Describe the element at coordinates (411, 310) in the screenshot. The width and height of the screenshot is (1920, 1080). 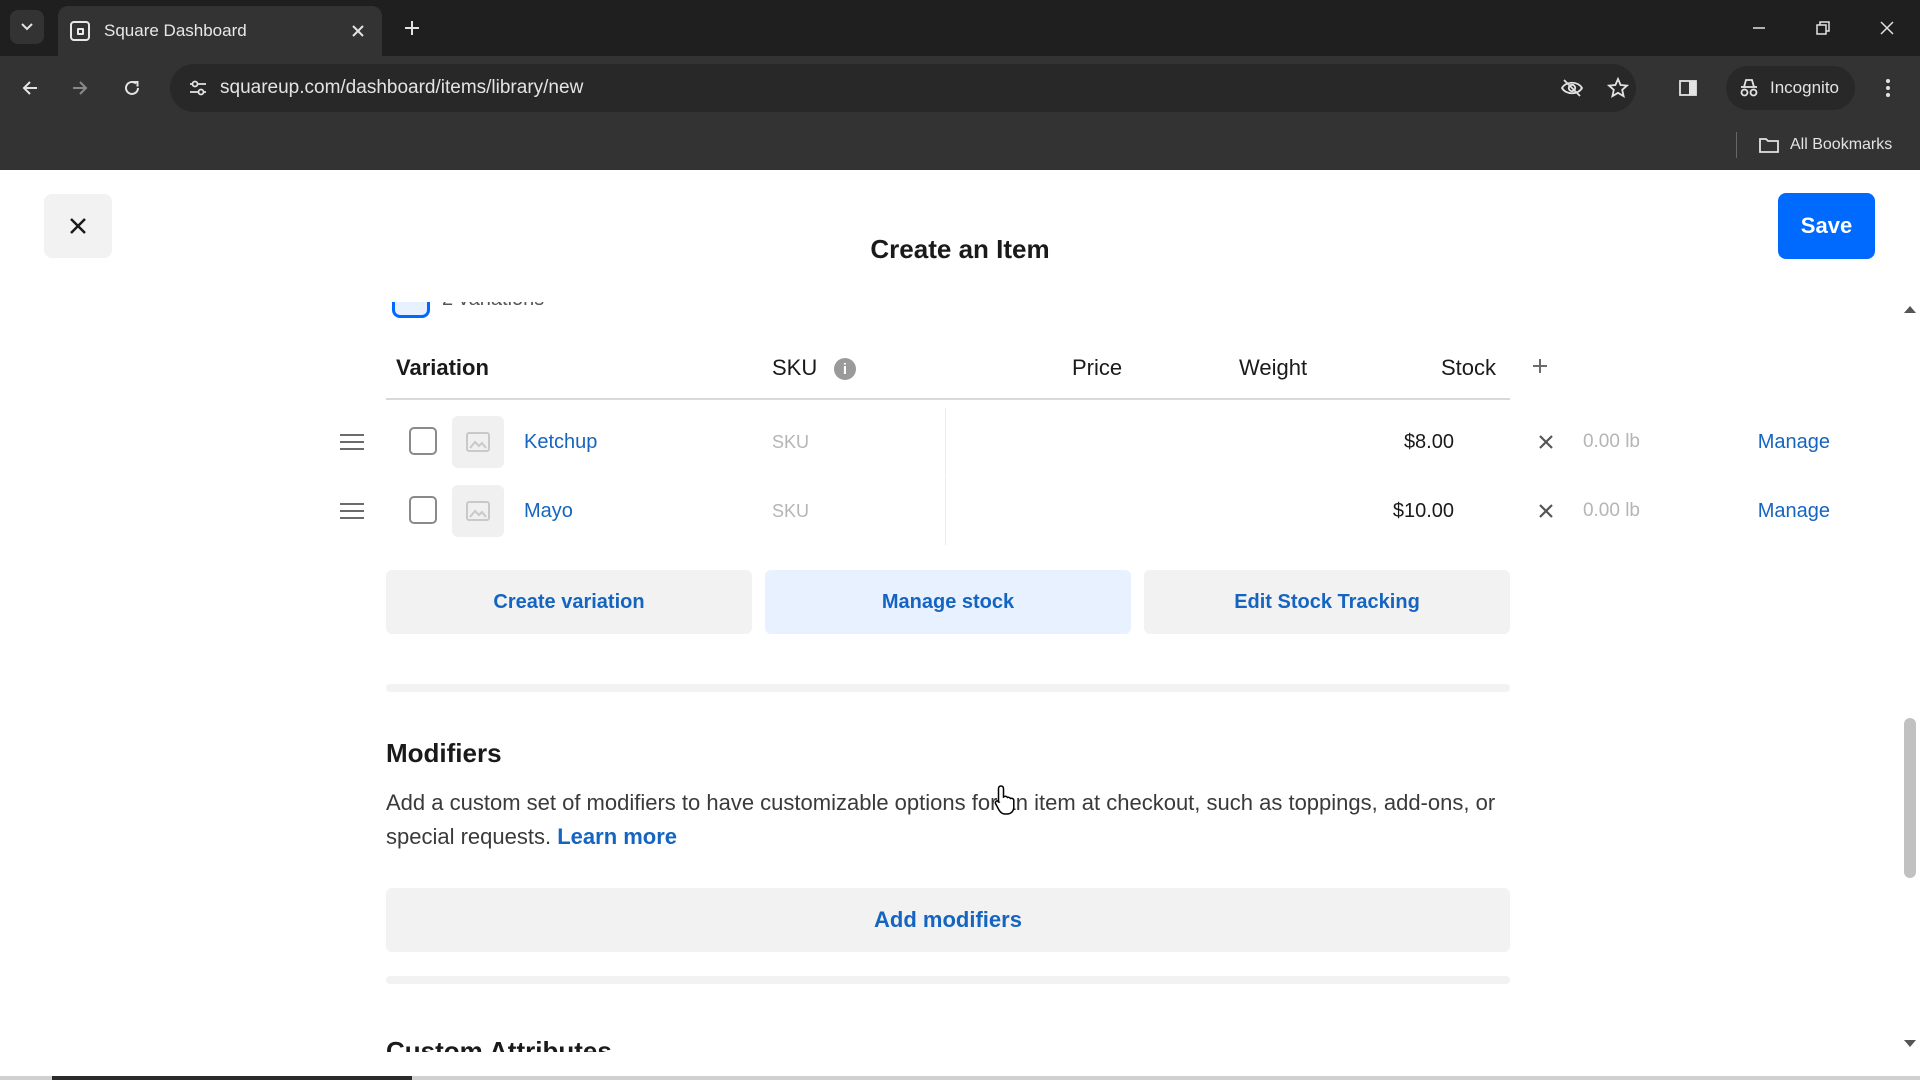
I see `select-all-checkbox` at that location.